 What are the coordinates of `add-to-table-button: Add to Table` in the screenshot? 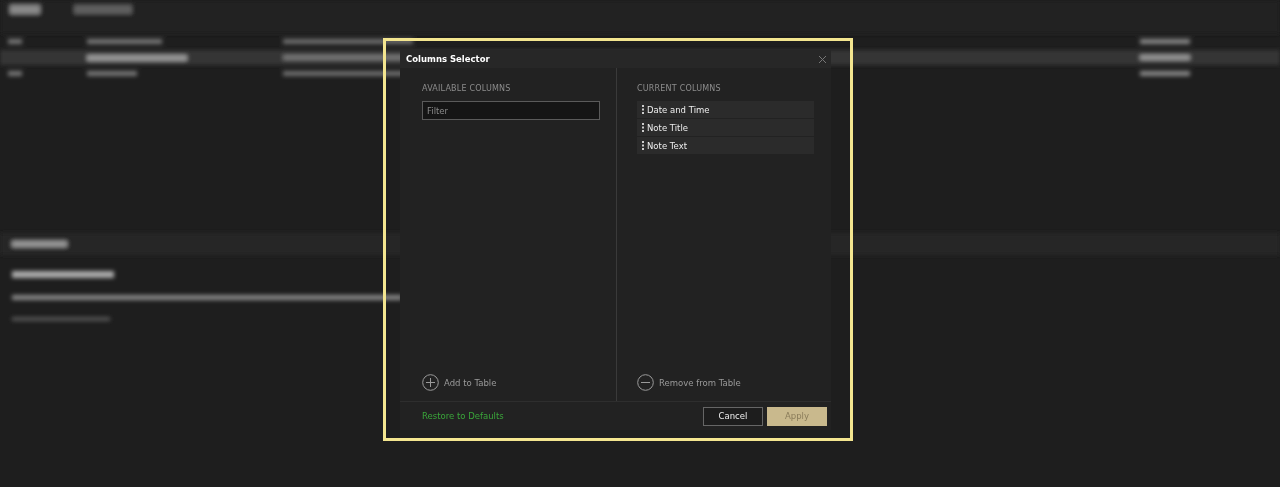 It's located at (459, 382).